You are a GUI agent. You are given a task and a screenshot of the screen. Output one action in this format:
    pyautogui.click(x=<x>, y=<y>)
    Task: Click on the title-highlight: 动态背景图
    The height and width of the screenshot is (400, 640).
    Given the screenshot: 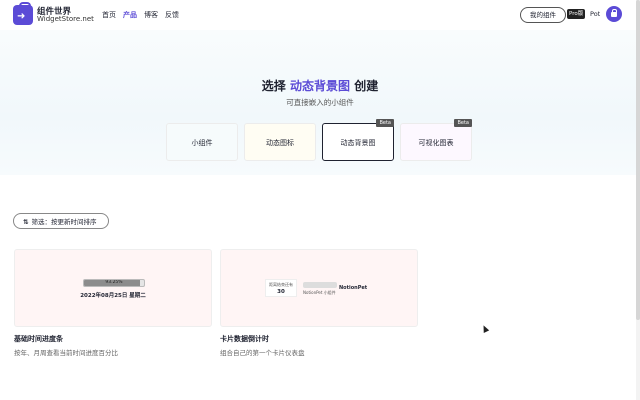 What is the action you would take?
    pyautogui.click(x=319, y=86)
    